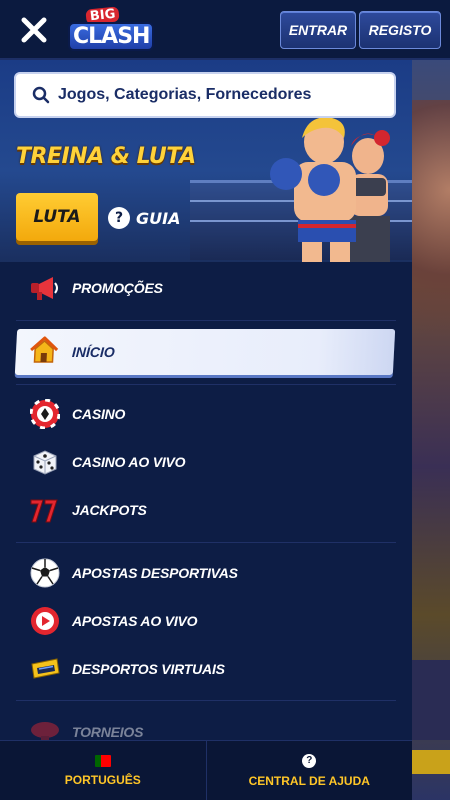 This screenshot has height=800, width=450. I want to click on help-icon: ?, so click(119, 218).